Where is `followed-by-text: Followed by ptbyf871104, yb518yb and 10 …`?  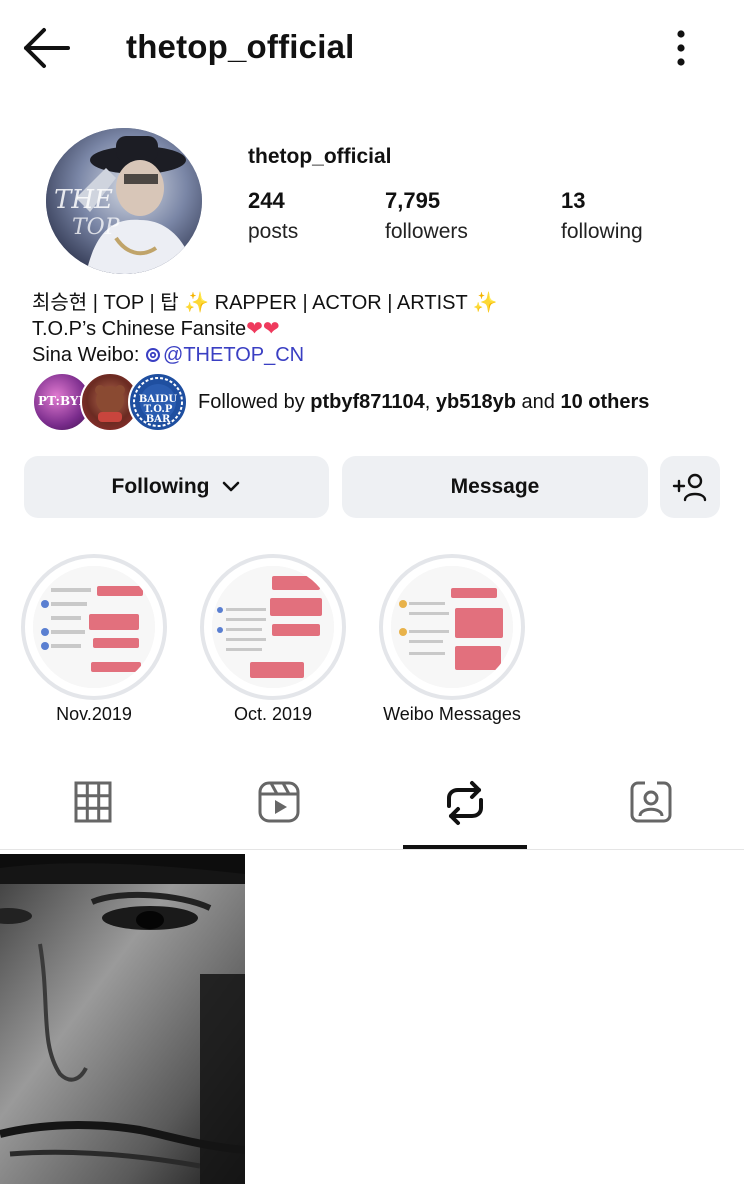 followed-by-text: Followed by ptbyf871104, yb518yb and 10 … is located at coordinates (423, 402).